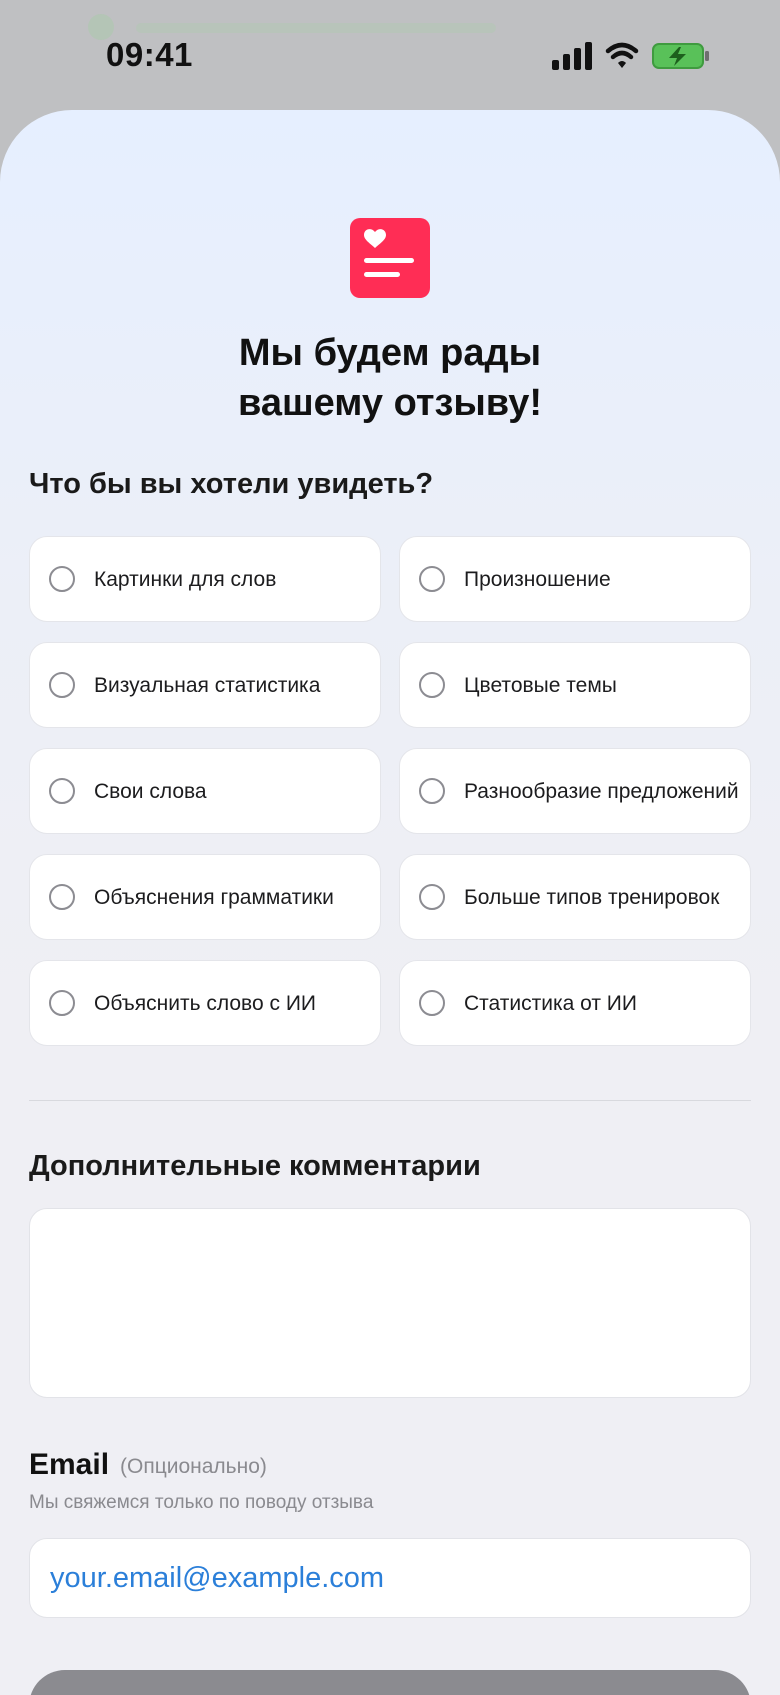  I want to click on option-card: Разнообразие предложений, so click(575, 791).